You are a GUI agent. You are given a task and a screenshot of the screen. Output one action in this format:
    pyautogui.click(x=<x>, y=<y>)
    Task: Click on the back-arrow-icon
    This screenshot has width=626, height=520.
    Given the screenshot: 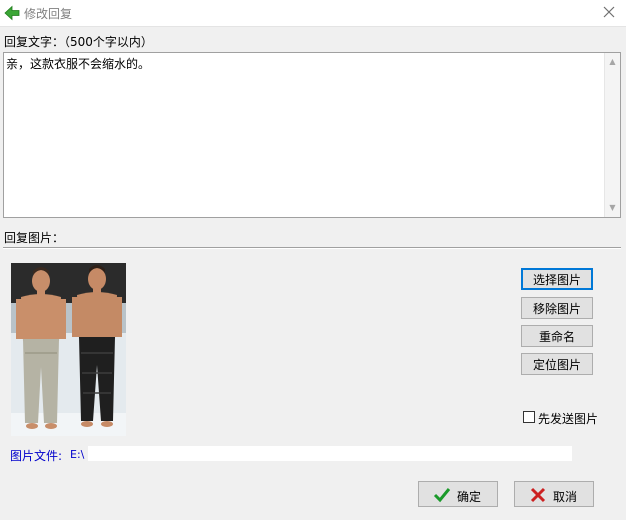 What is the action you would take?
    pyautogui.click(x=12, y=13)
    